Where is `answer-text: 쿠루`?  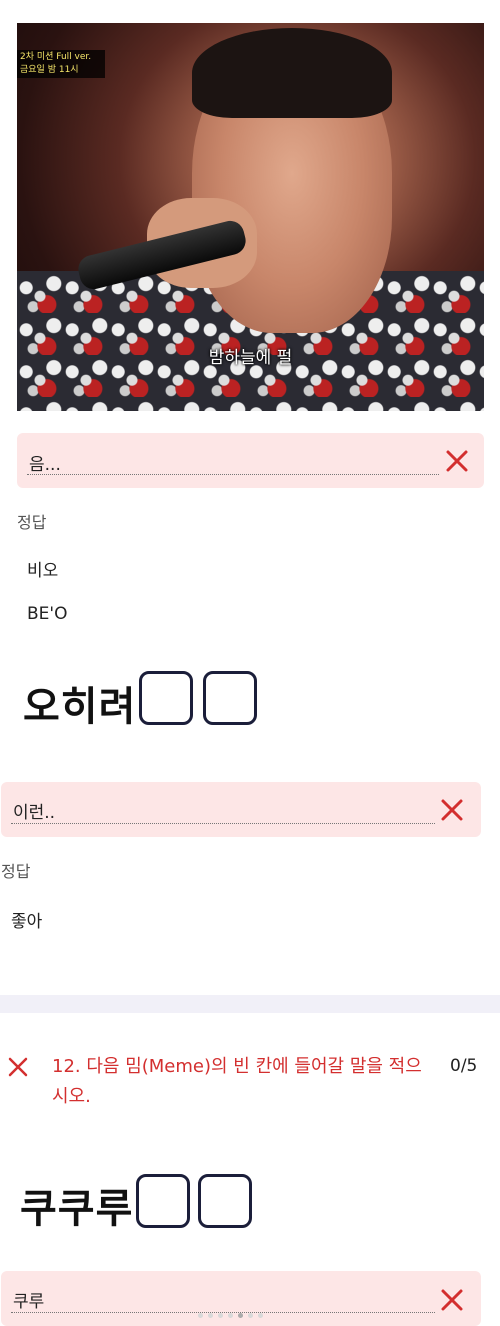 answer-text: 쿠루 is located at coordinates (29, 1302).